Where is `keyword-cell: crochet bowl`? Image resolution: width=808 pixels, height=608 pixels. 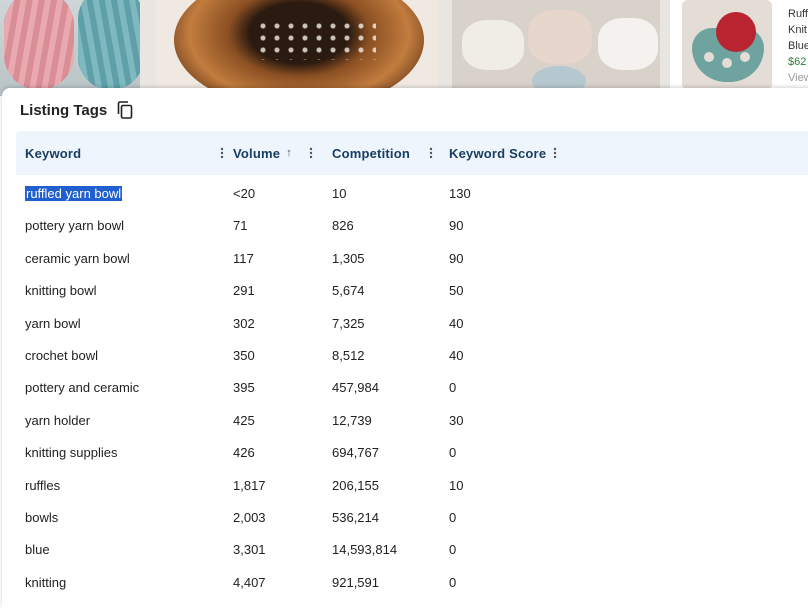
keyword-cell: crochet bowl is located at coordinates (61, 355).